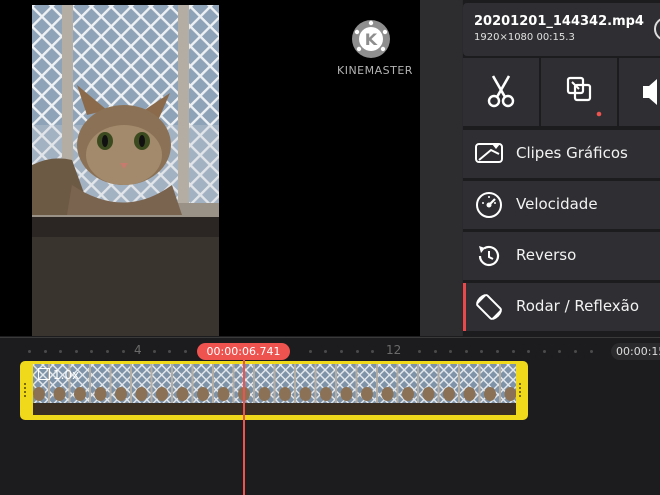 The image size is (660, 495). Describe the element at coordinates (650, 92) in the screenshot. I see `volume-icon` at that location.